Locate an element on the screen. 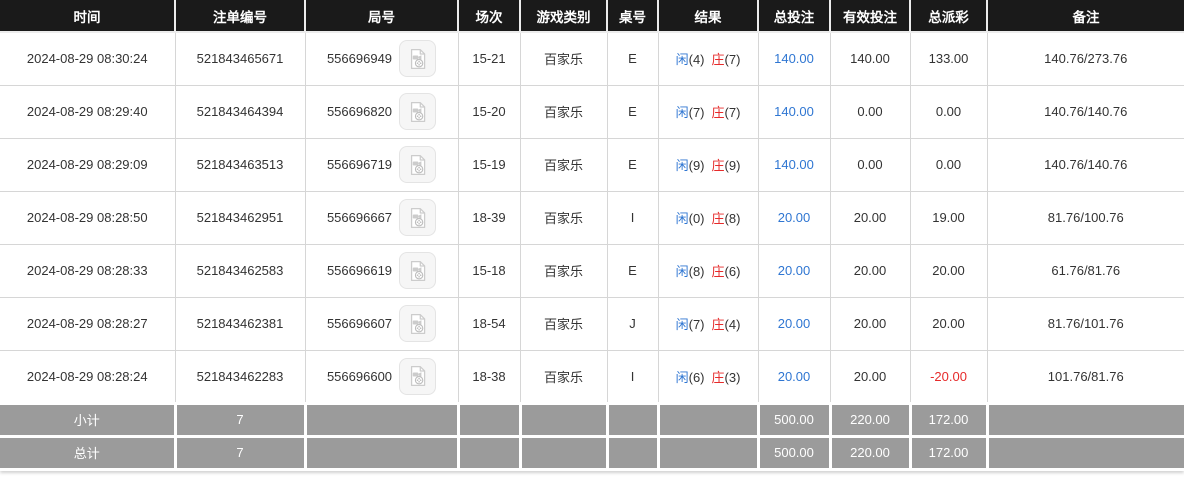 This screenshot has height=503, width=1184. cell-time: 2024-08-29 08:29:09 is located at coordinates (88, 164).